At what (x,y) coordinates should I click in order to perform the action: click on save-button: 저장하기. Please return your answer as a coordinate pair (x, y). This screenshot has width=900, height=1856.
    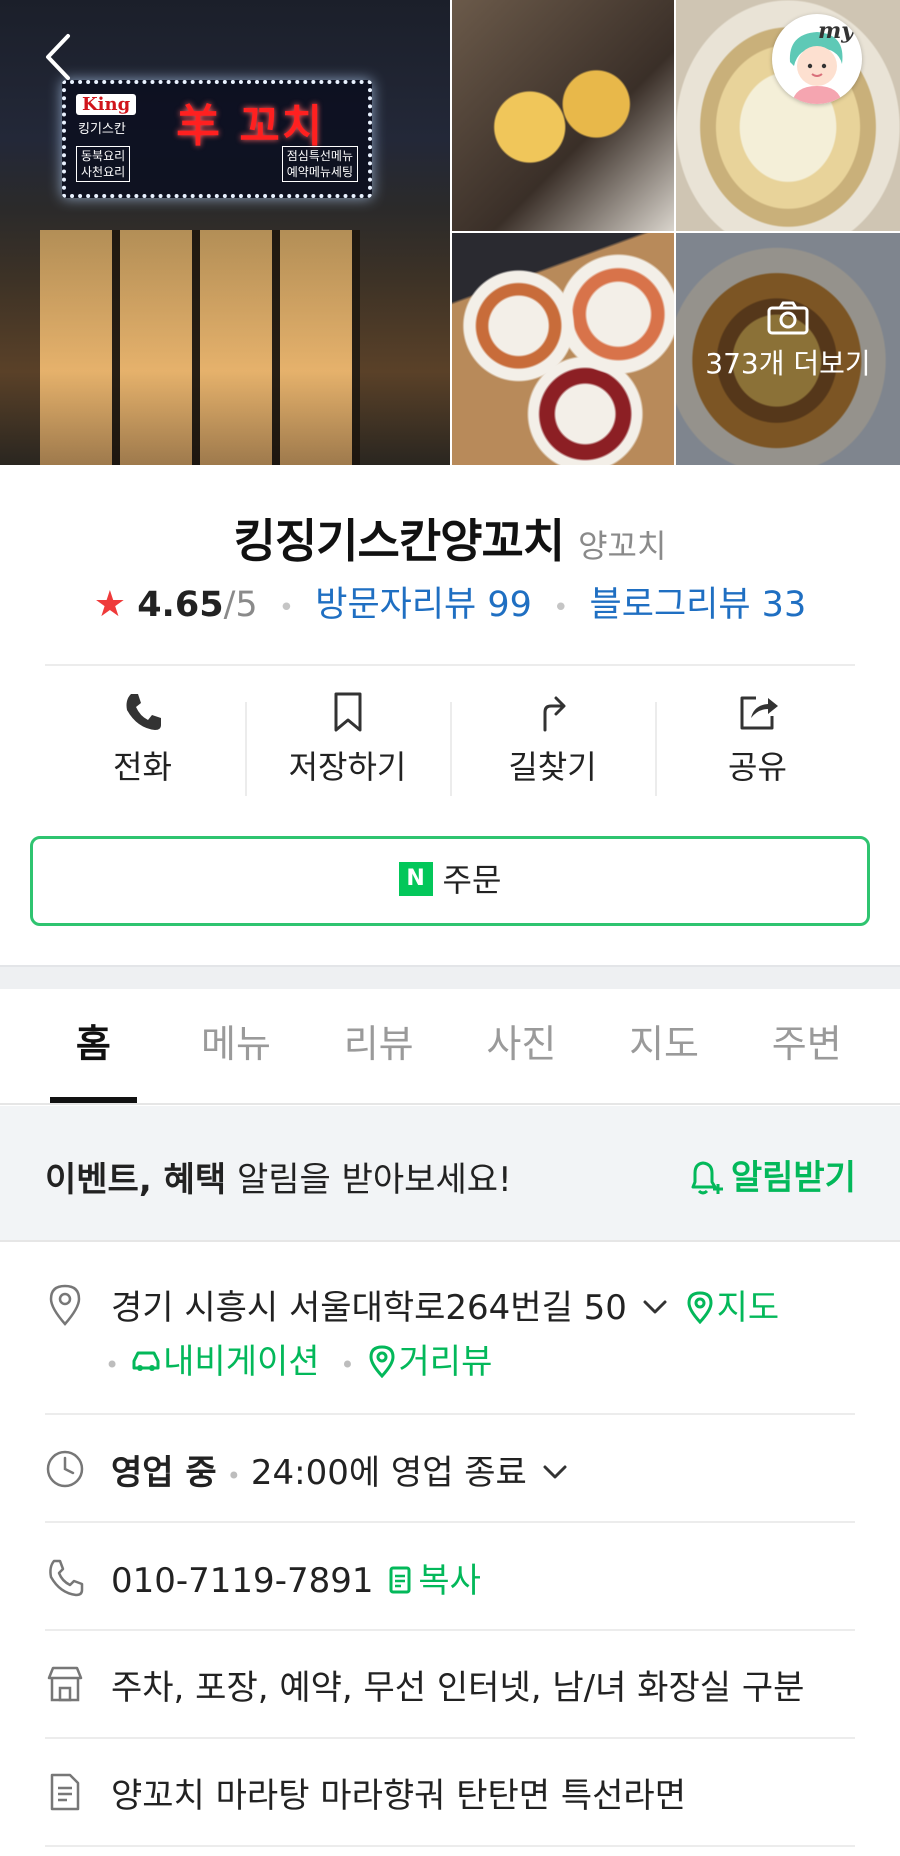
    Looking at the image, I should click on (347, 747).